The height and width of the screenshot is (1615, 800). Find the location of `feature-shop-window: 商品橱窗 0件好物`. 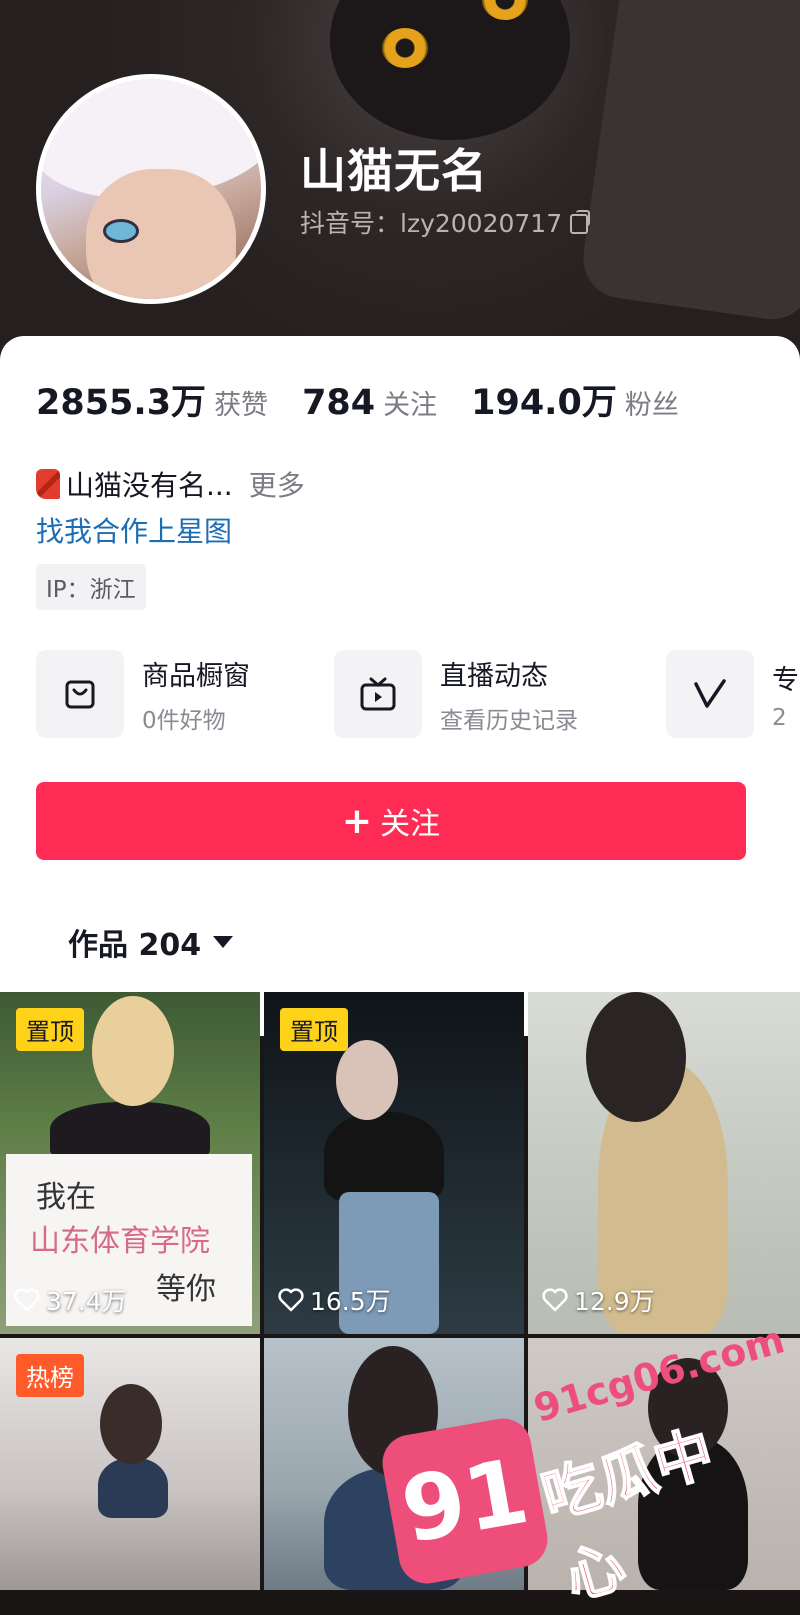

feature-shop-window: 商品橱窗 0件好物 is located at coordinates (143, 694).